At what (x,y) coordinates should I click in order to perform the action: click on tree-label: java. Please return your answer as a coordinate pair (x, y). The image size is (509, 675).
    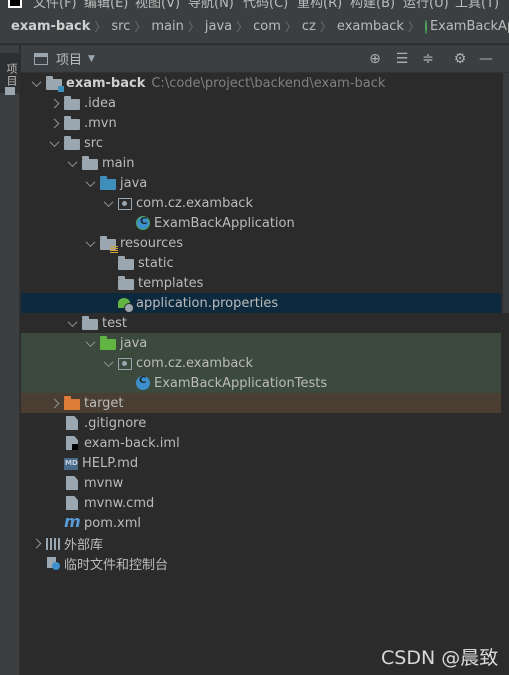
    Looking at the image, I should click on (134, 183).